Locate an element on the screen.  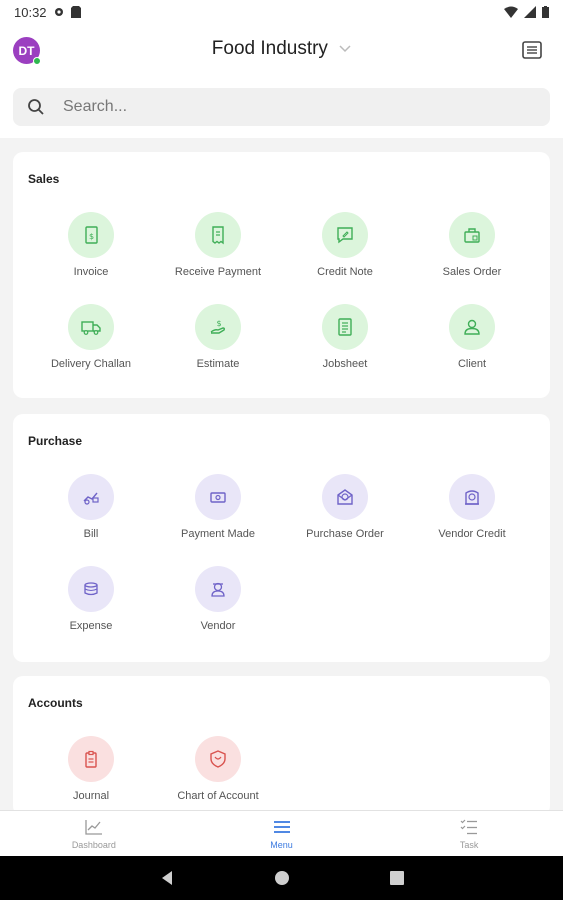
menu-tile-journal: Journal is located at coordinates (91, 769).